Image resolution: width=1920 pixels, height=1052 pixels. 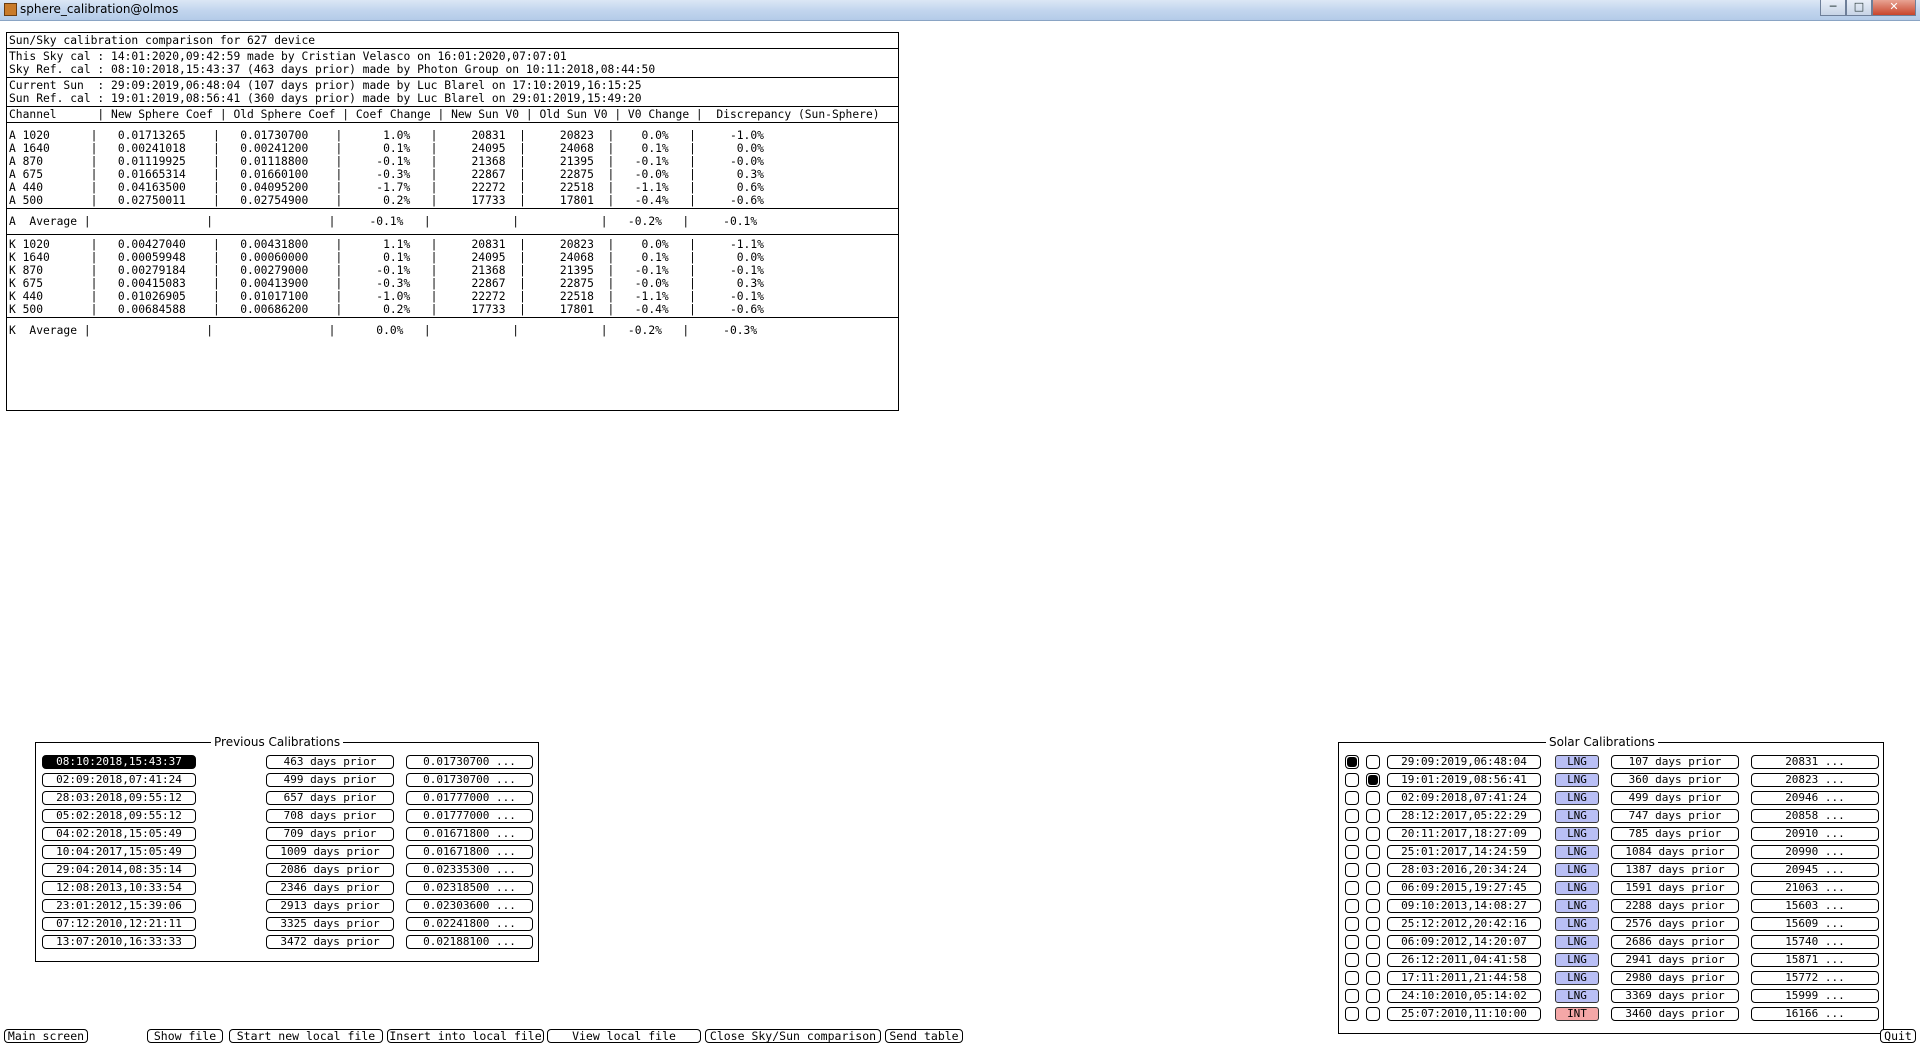 What do you see at coordinates (119, 906) in the screenshot?
I see `previous-calibration-date-button: 23:01:2012,15:39:06` at bounding box center [119, 906].